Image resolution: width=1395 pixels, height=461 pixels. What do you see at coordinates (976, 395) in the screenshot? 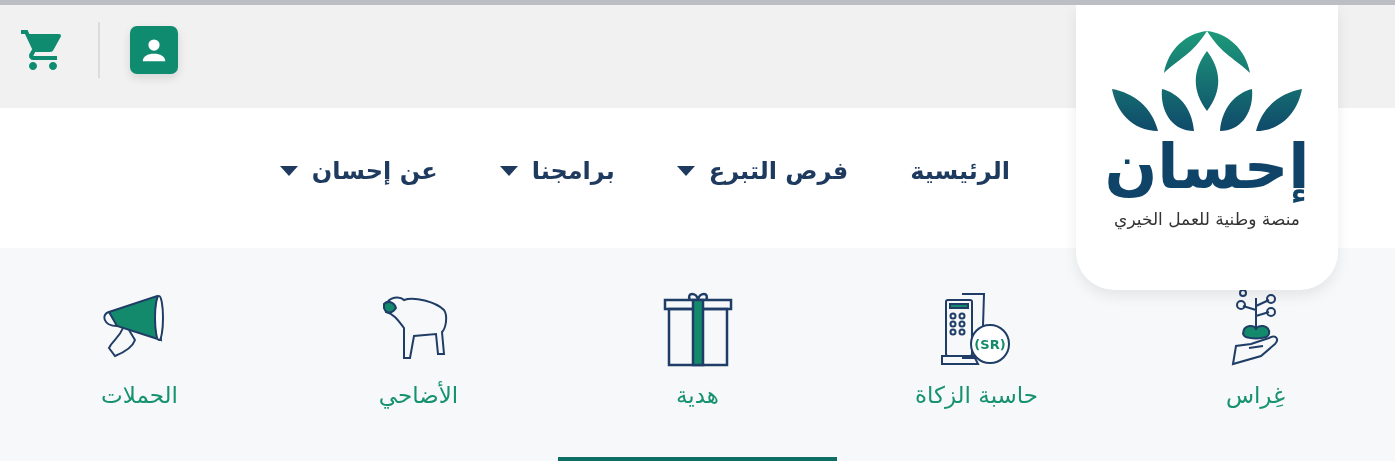
I see `category-label: حاسبة الزكاة` at bounding box center [976, 395].